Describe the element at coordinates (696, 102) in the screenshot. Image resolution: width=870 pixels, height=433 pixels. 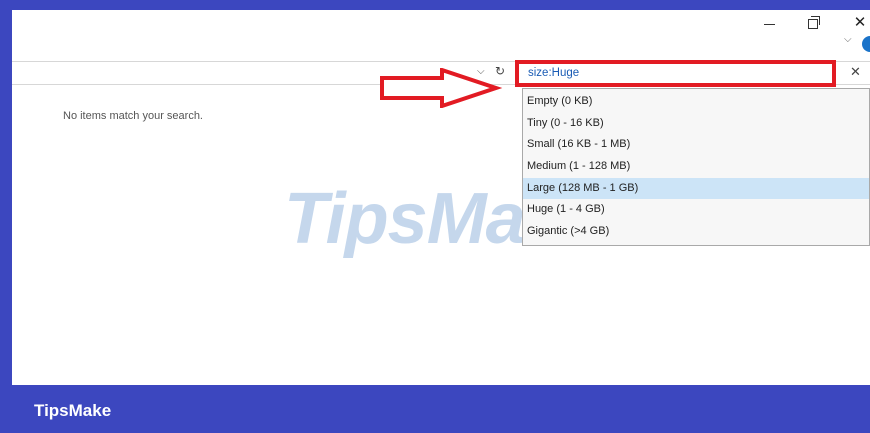
I see `suggestion-empty: Empty (0 KB)` at that location.